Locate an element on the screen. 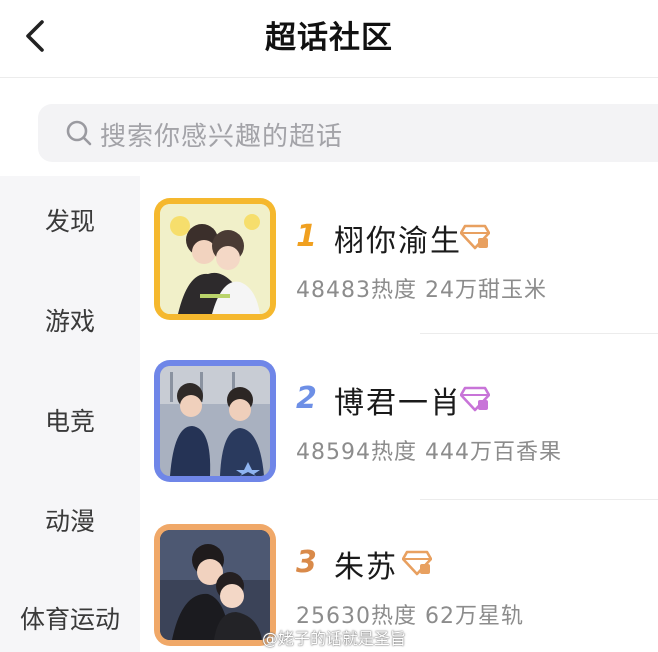  watermark: @姥子的话就是圣旨 is located at coordinates (334, 638).